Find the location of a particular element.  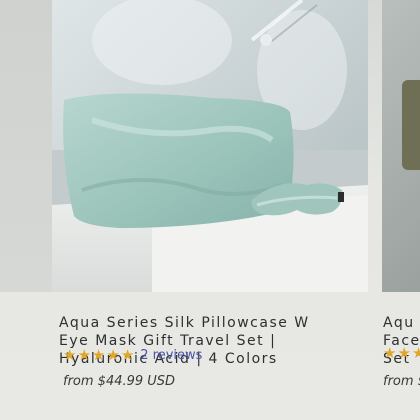

star-rating: ★ ★ ★ ★ ★ is located at coordinates (99, 354).